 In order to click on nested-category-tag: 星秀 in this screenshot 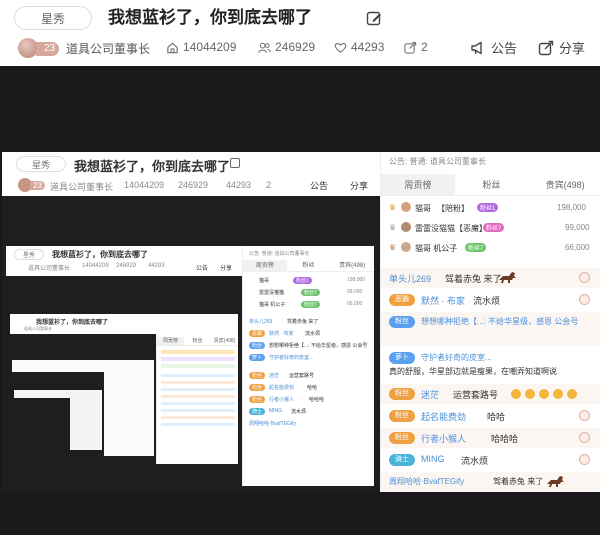, I will do `click(41, 164)`.